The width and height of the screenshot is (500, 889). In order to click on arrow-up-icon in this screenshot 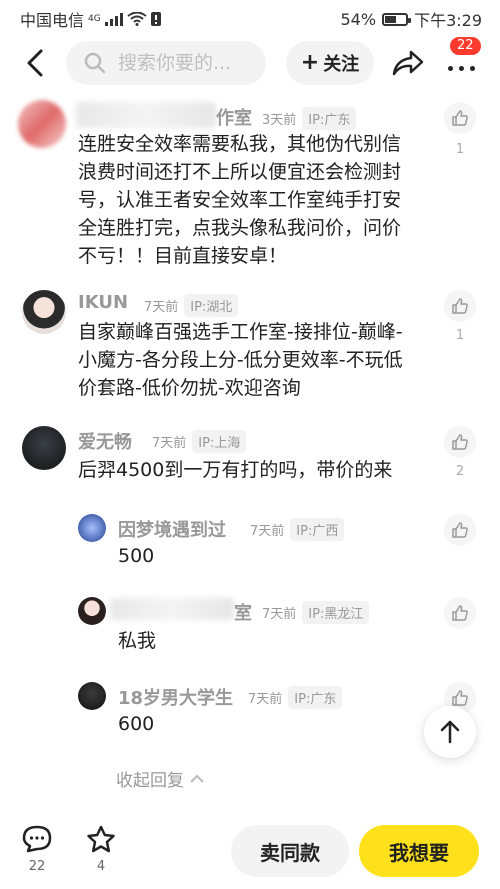, I will do `click(450, 732)`.